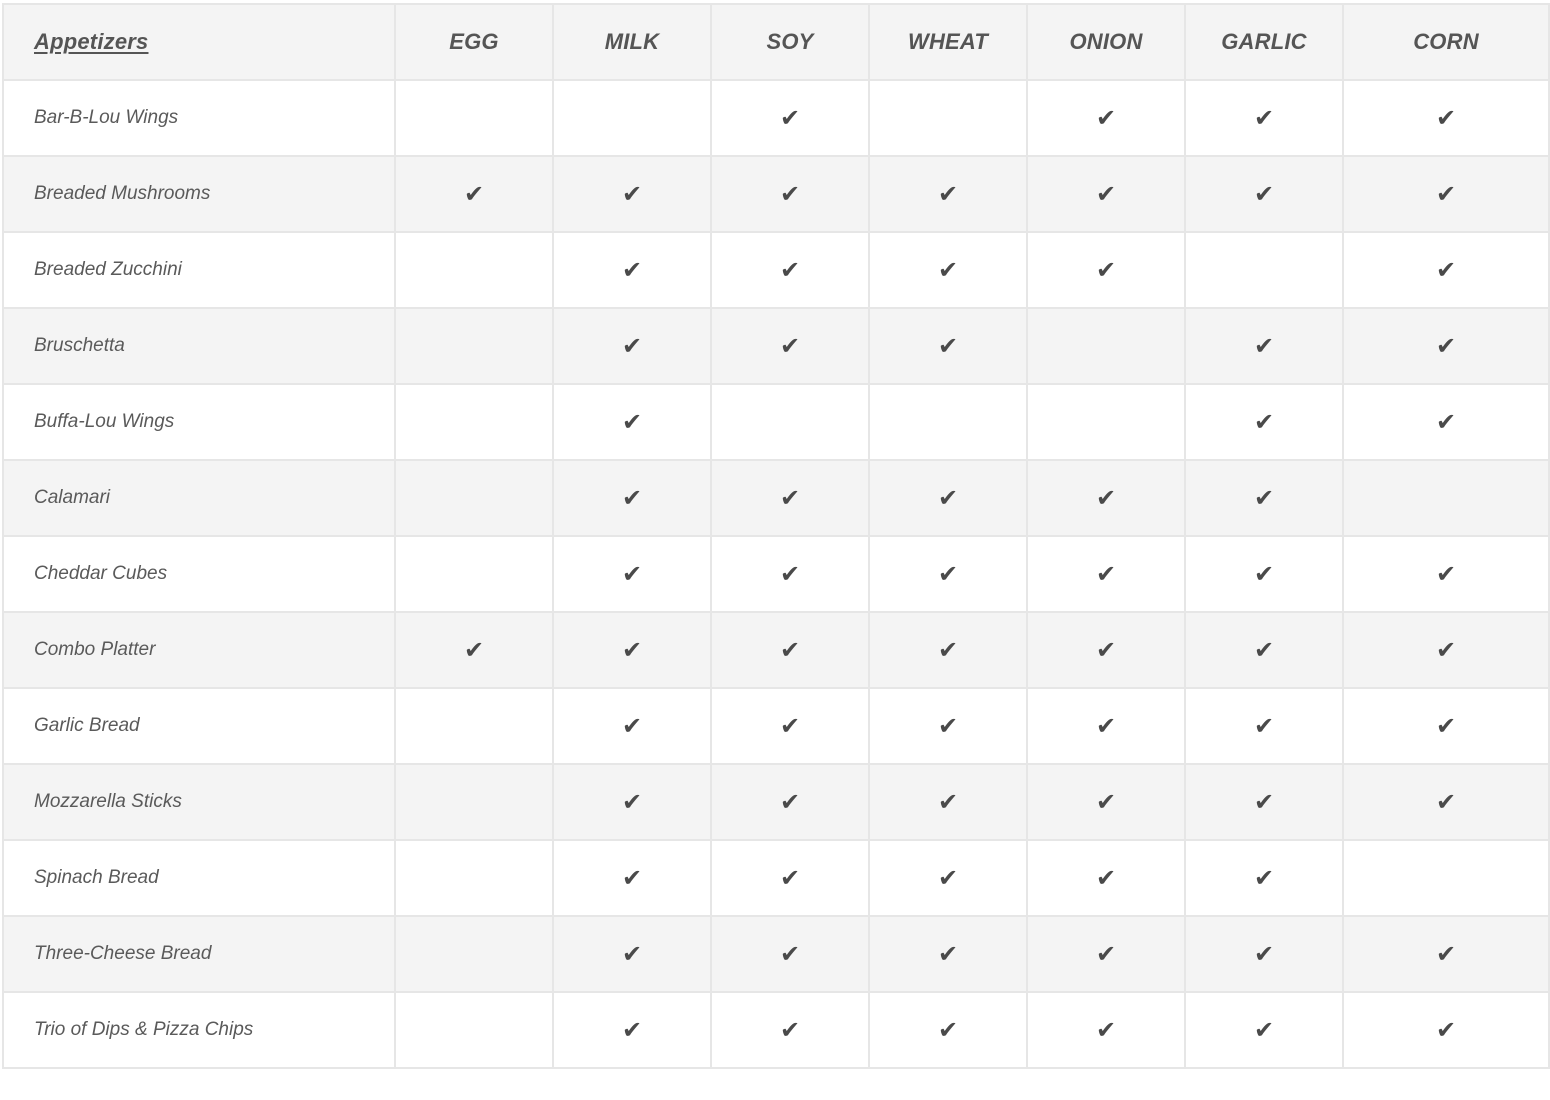  I want to click on menu-item-name: Bar-B-Lou Wings, so click(199, 118).